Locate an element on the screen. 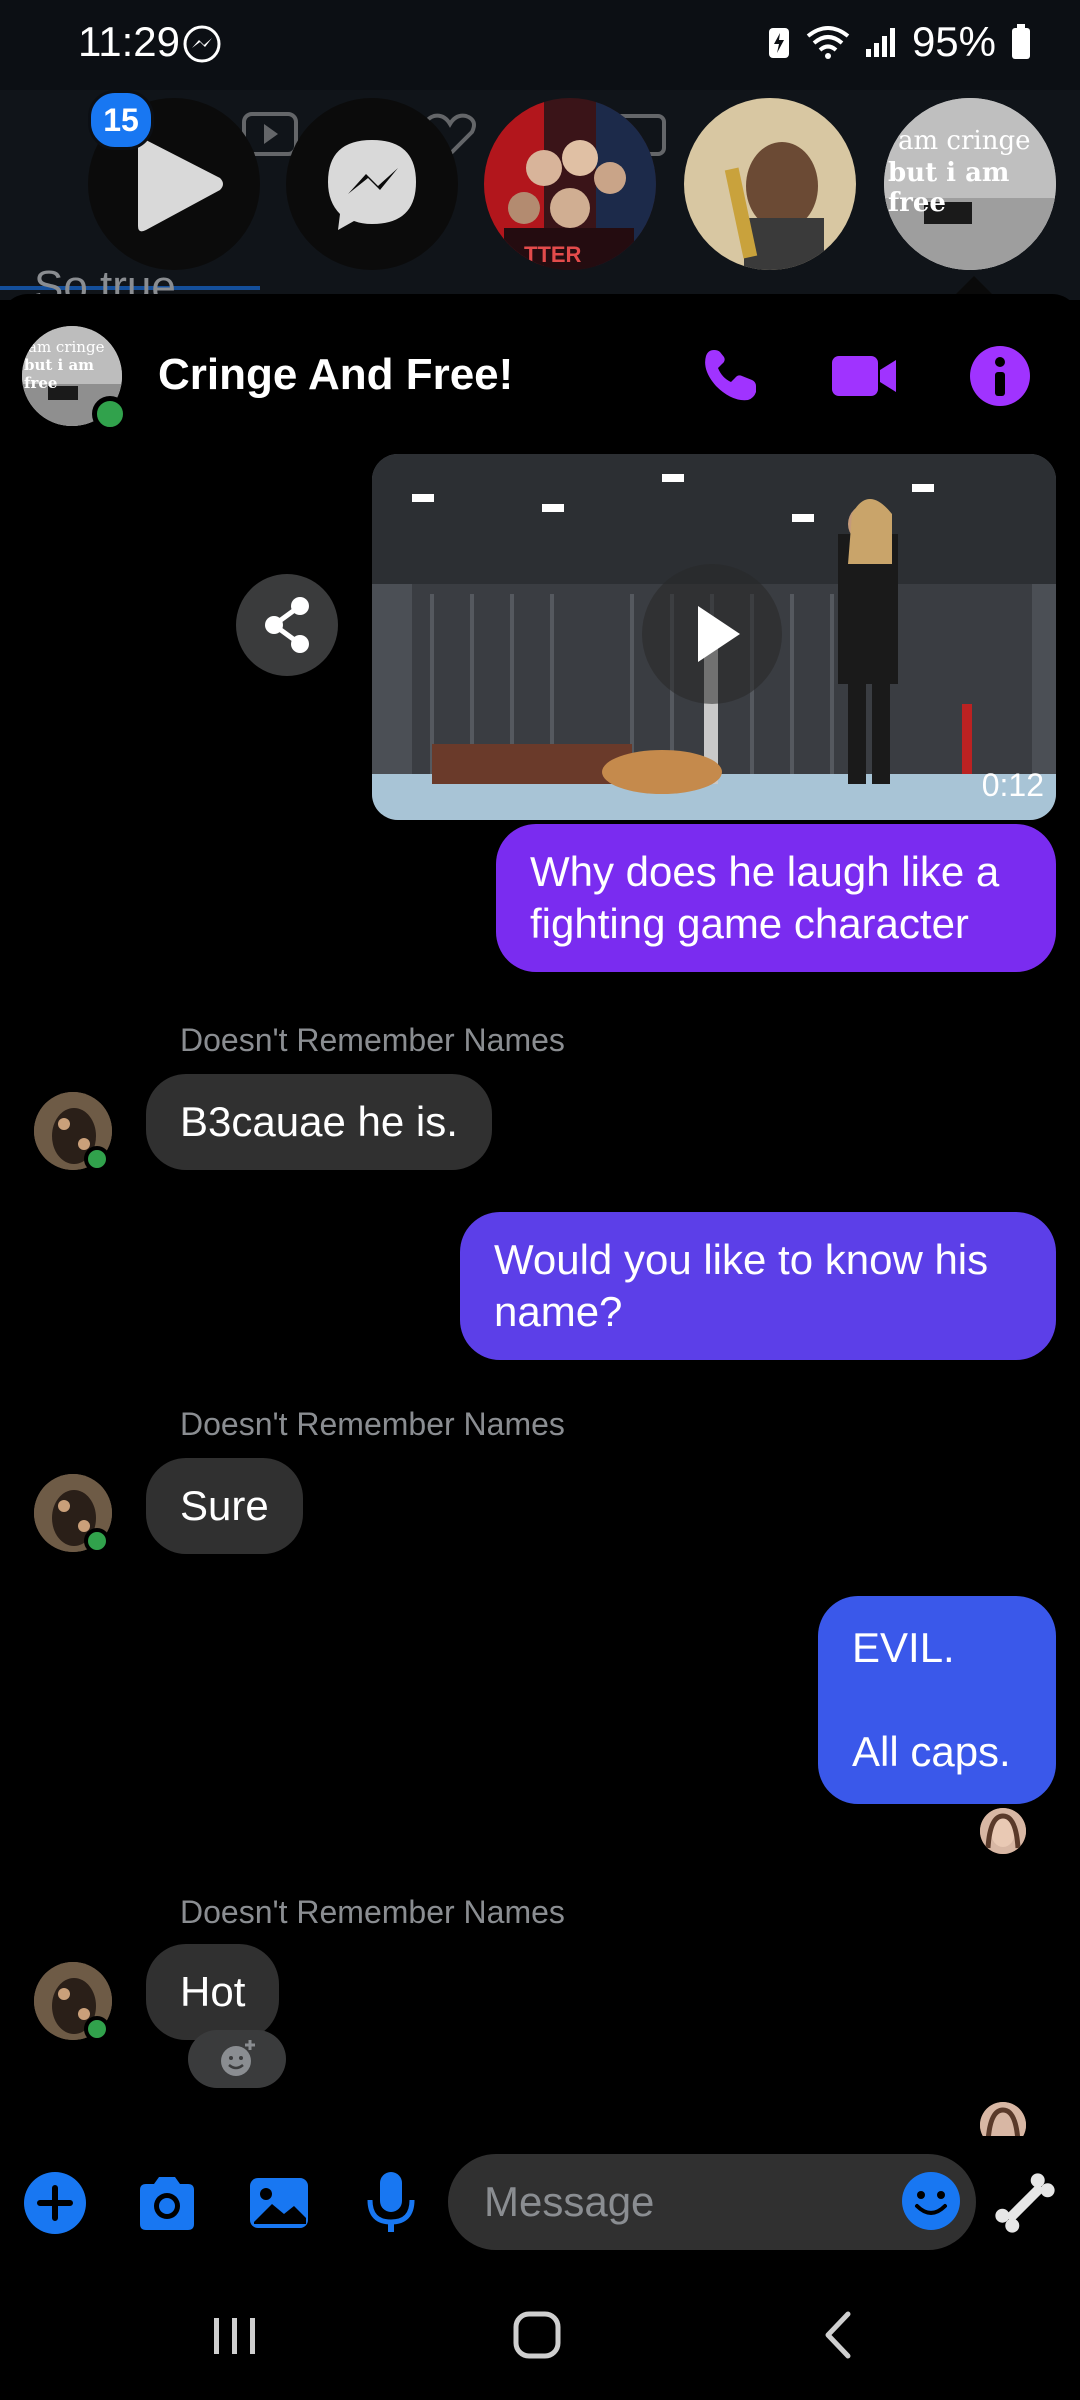  phone-icon is located at coordinates (730, 376).